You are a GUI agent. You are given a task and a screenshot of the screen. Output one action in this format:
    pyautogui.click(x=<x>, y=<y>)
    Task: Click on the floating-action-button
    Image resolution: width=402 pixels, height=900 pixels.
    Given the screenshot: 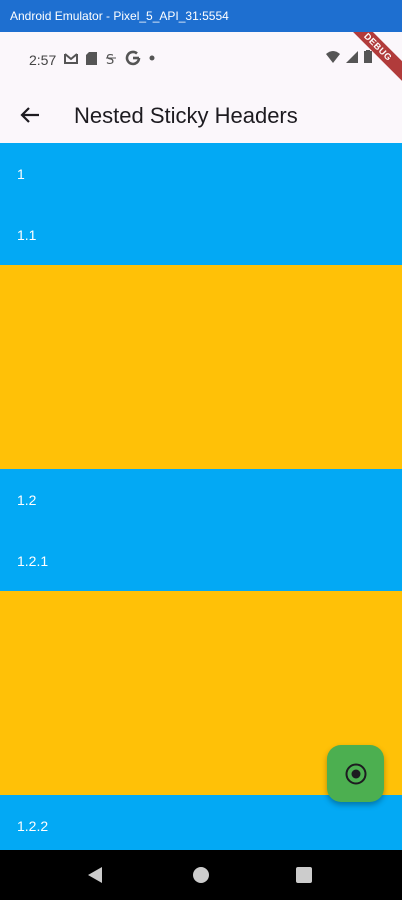 What is the action you would take?
    pyautogui.click(x=355, y=773)
    